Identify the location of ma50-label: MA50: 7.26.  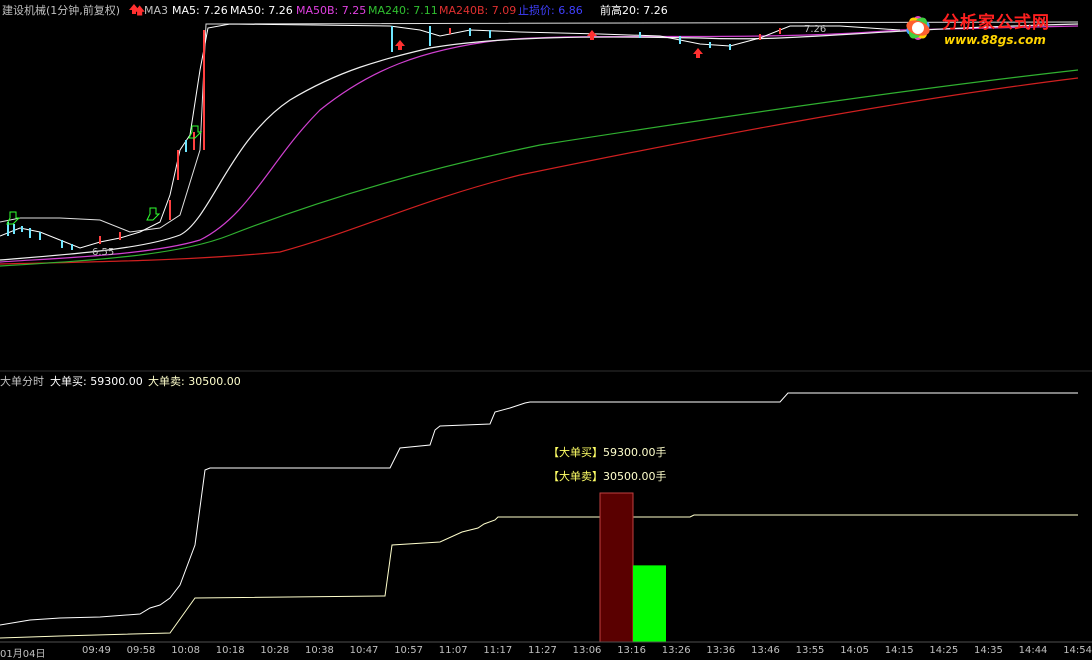
(261, 10).